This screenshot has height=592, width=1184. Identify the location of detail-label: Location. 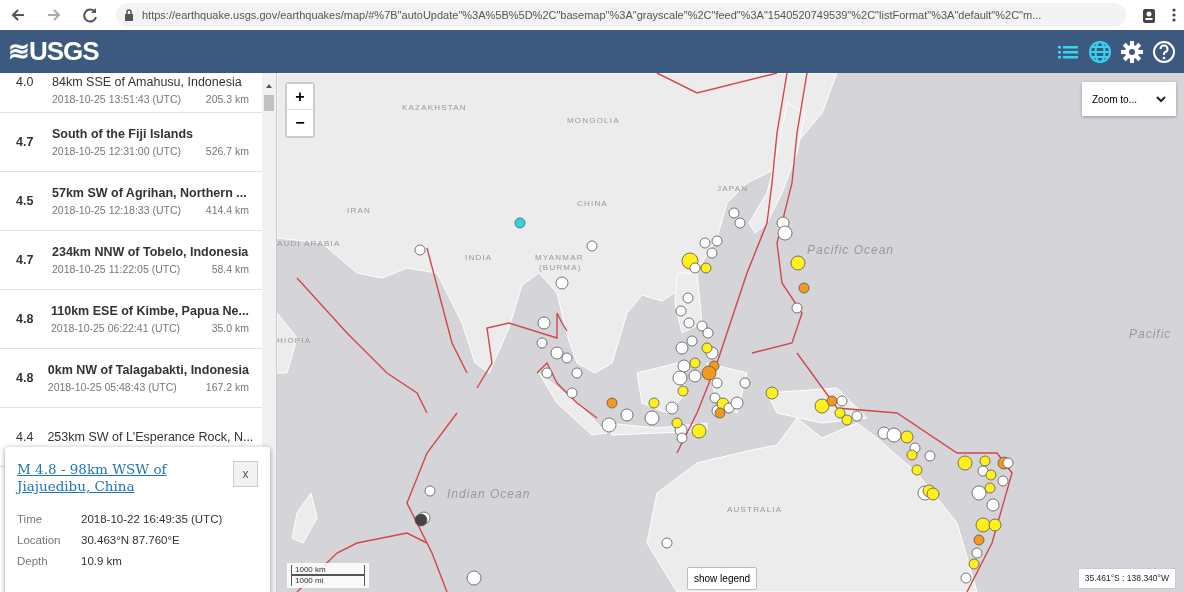
(39, 540).